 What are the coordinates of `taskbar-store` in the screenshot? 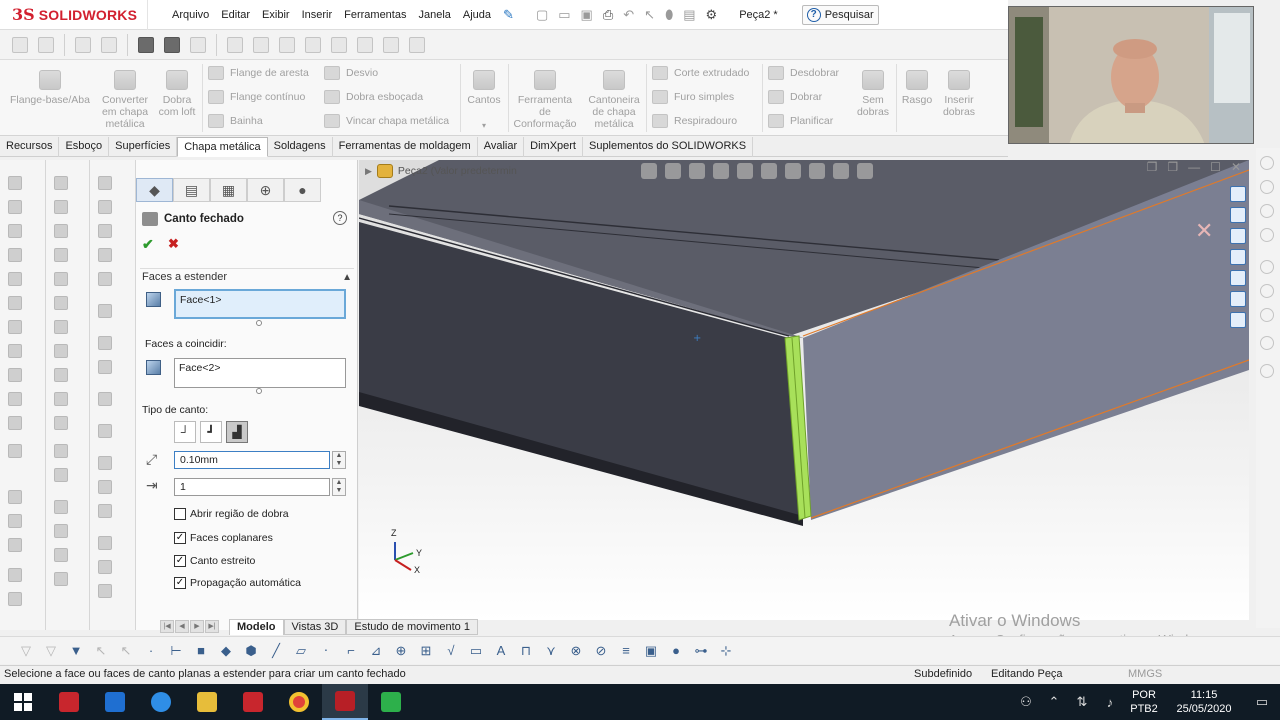 It's located at (115, 702).